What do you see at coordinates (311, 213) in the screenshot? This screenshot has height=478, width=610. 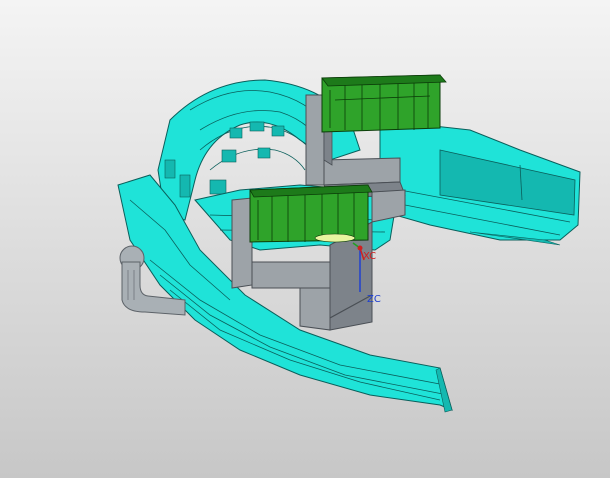 I see `lower-mounting-clip` at bounding box center [311, 213].